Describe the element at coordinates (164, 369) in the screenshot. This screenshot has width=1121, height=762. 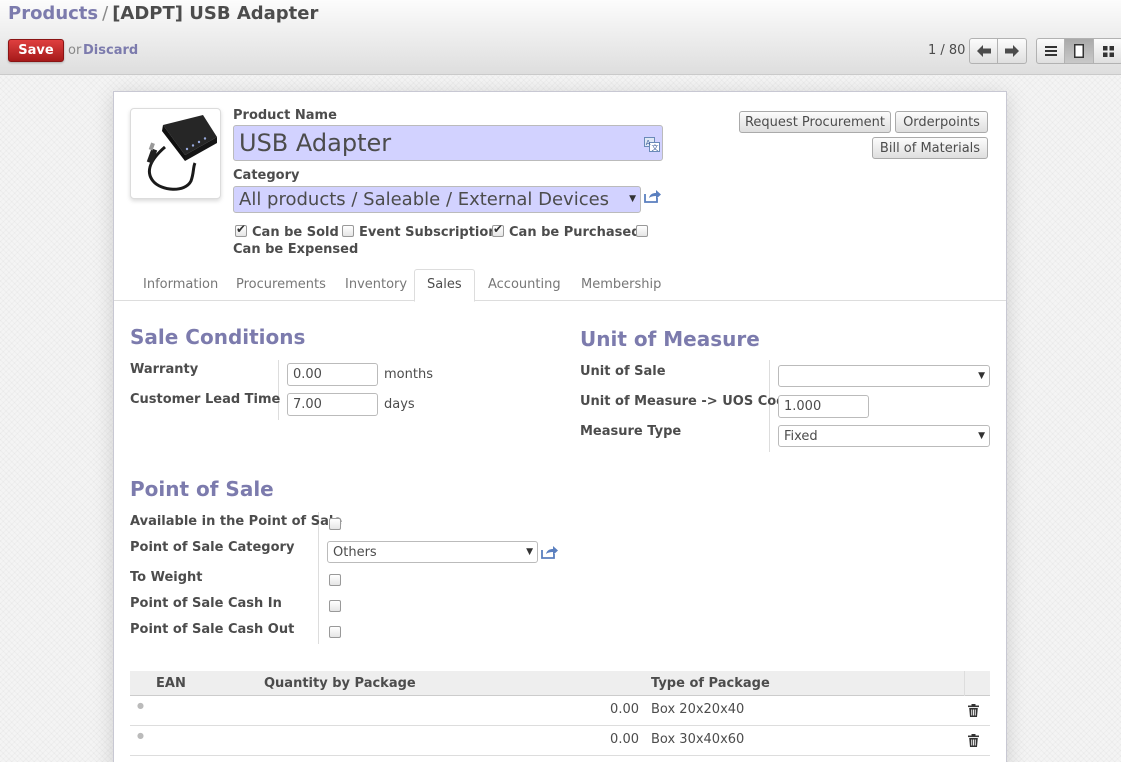
I see `warranty-label: Warranty` at that location.